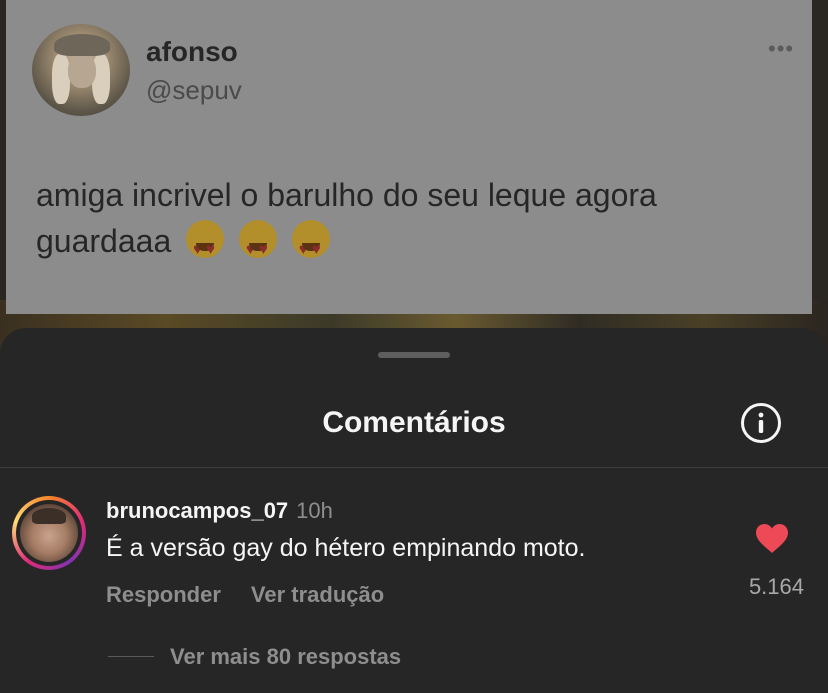  What do you see at coordinates (131, 656) in the screenshot?
I see `replies-divider-line` at bounding box center [131, 656].